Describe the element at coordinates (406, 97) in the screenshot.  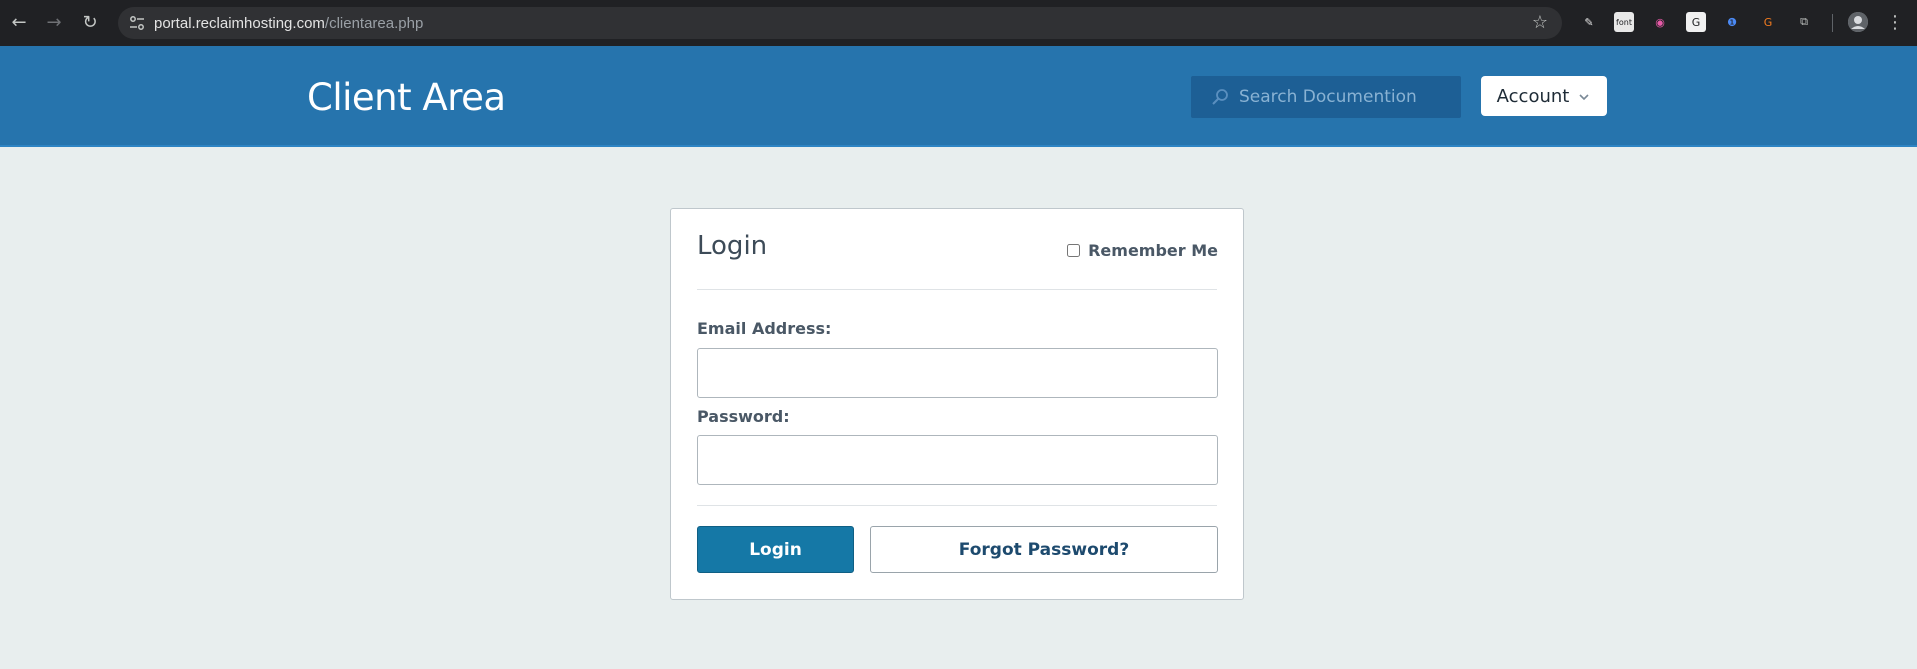
I see `page-title: Client Area` at that location.